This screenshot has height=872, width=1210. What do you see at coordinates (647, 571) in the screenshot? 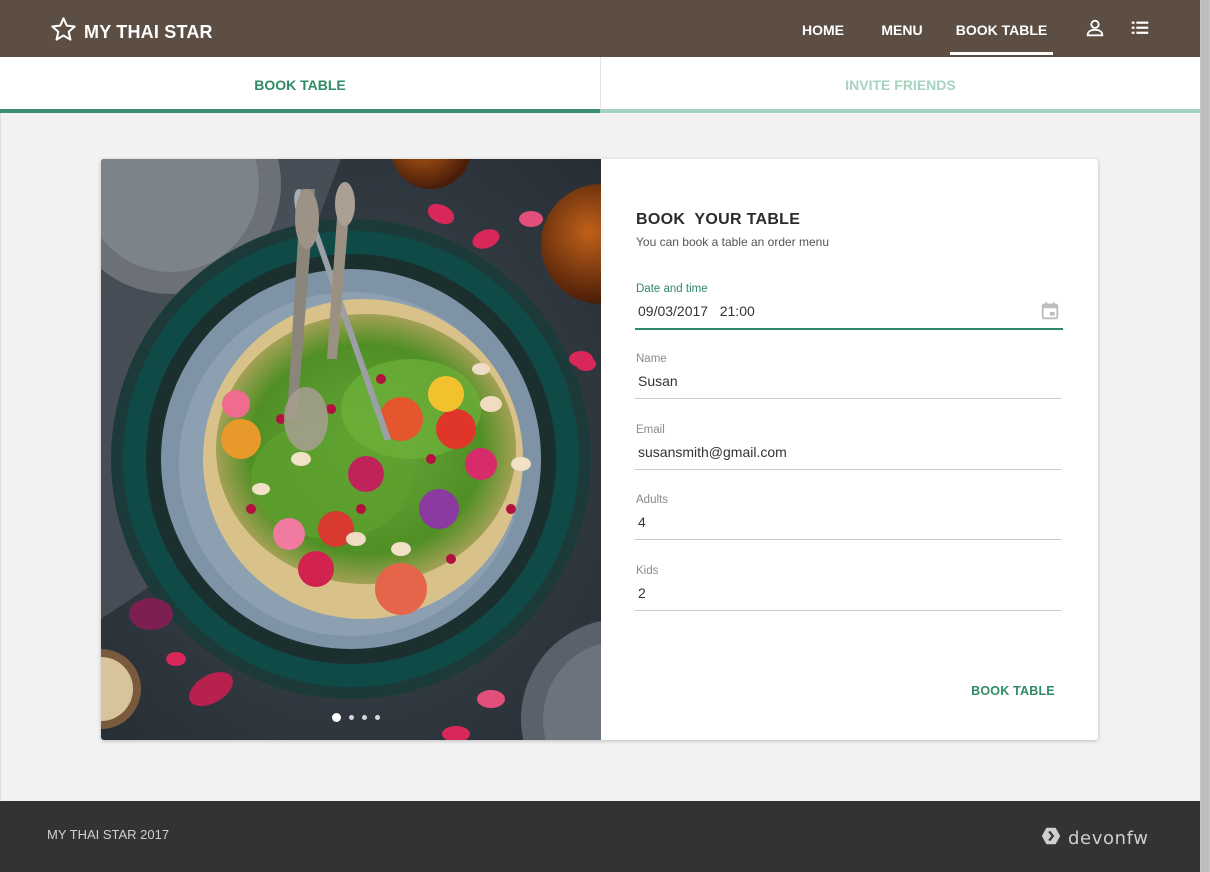
I see `kids-label: Kids` at bounding box center [647, 571].